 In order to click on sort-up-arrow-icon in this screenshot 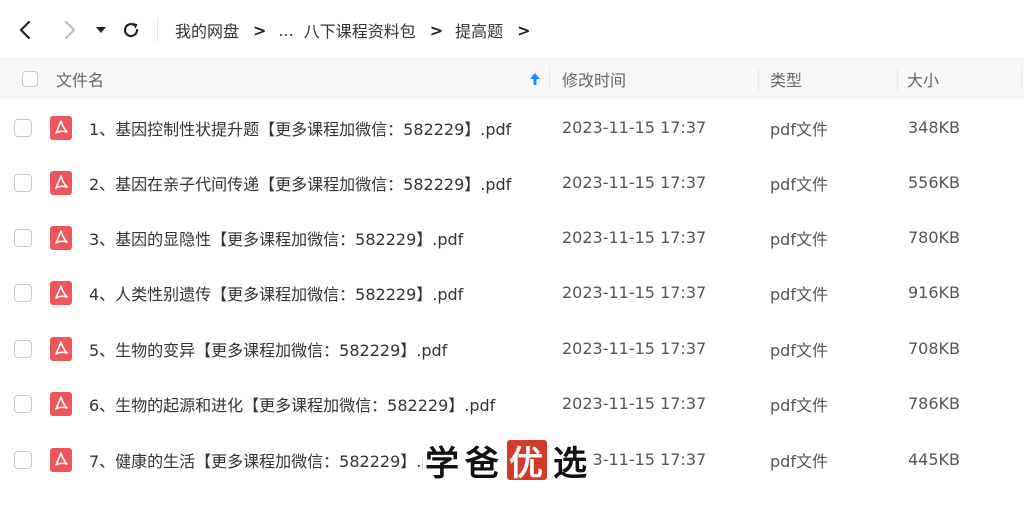, I will do `click(535, 79)`.